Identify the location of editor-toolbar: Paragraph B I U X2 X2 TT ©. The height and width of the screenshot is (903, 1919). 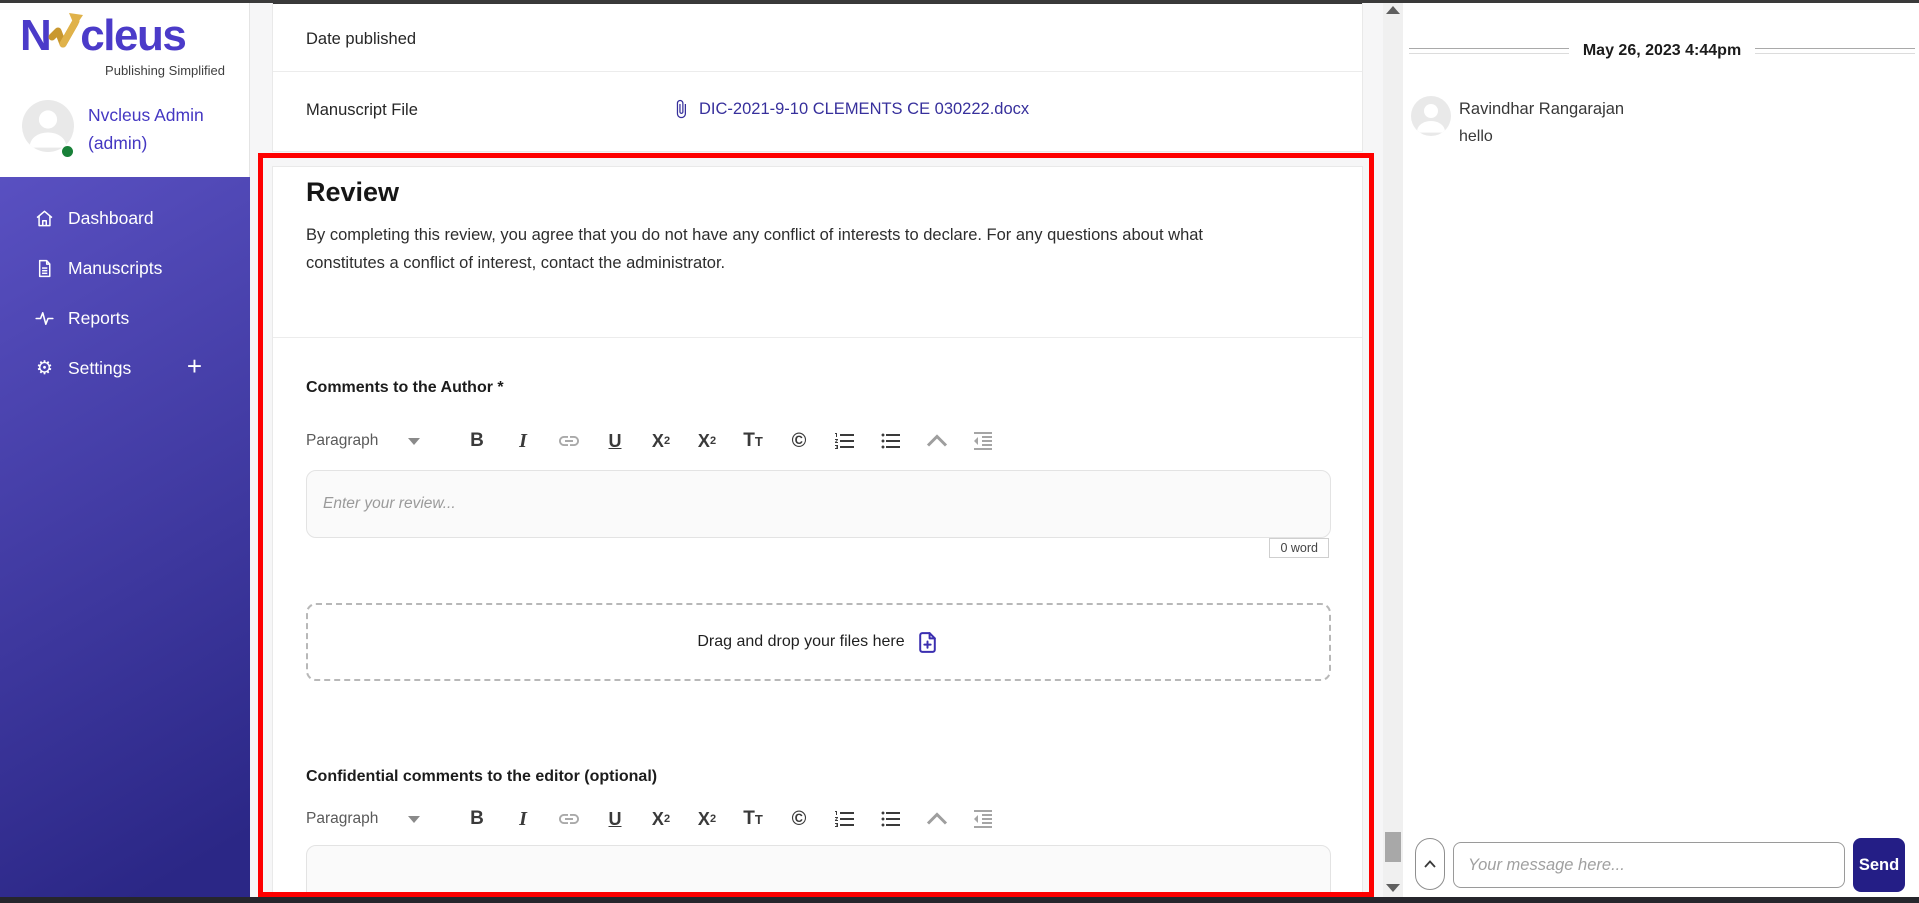
(651, 441).